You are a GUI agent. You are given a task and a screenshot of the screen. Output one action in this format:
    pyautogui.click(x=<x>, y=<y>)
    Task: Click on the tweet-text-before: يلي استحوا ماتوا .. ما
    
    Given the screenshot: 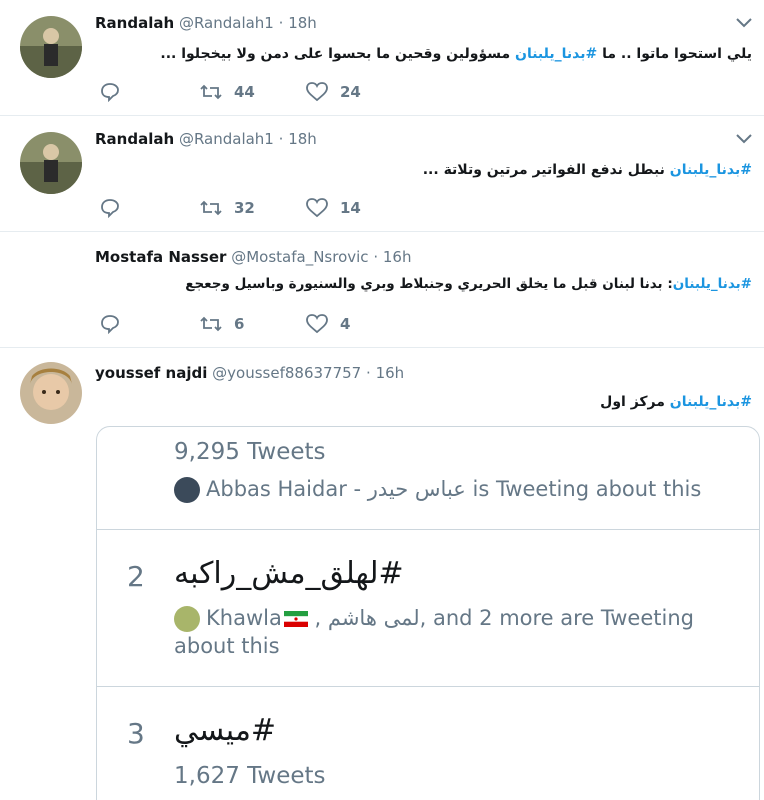 What is the action you would take?
    pyautogui.click(x=674, y=54)
    